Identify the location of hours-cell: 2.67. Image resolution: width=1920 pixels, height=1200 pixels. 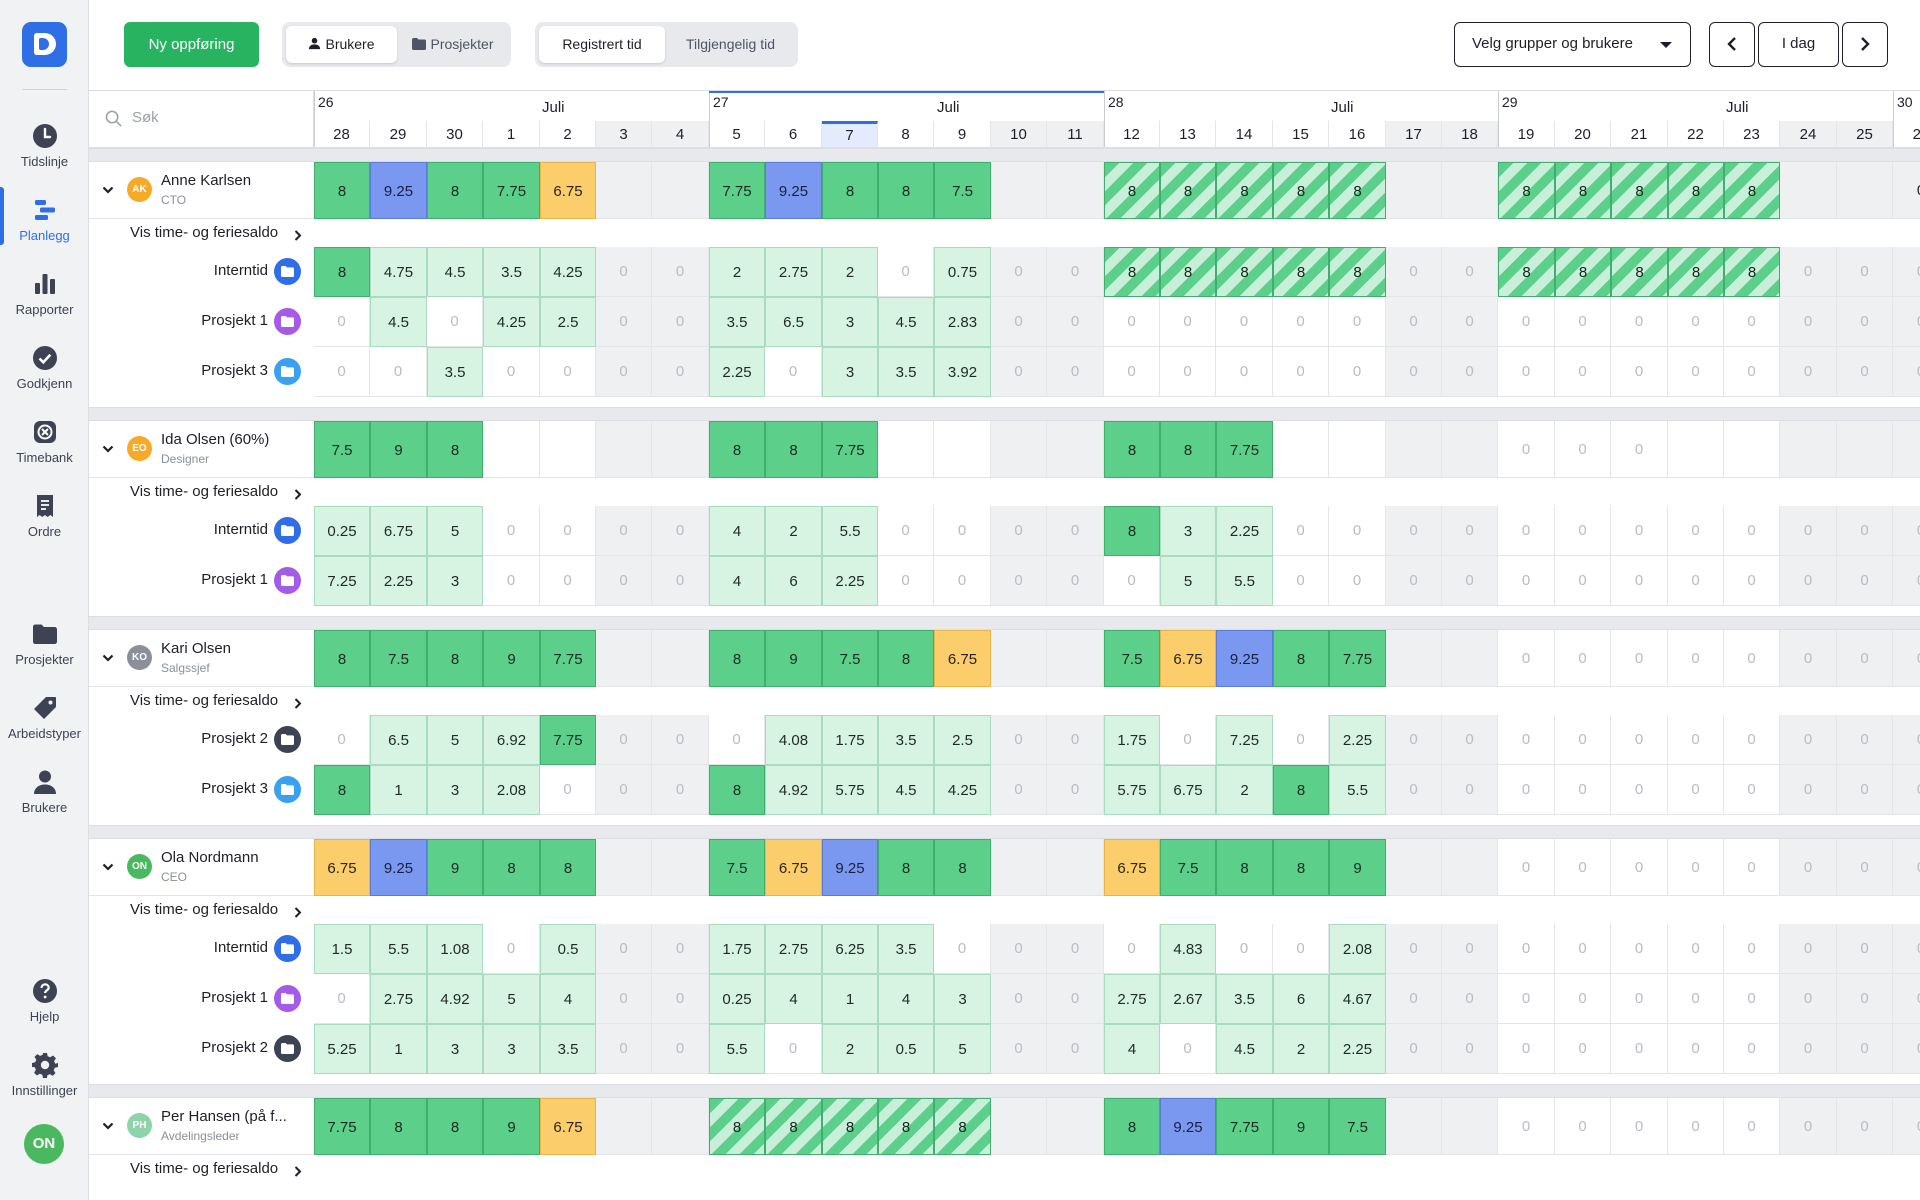
(1188, 999).